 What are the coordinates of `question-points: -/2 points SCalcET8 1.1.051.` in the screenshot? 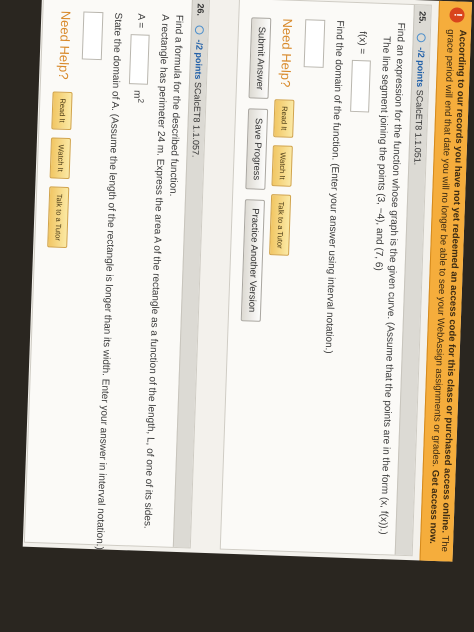 It's located at (419, 106).